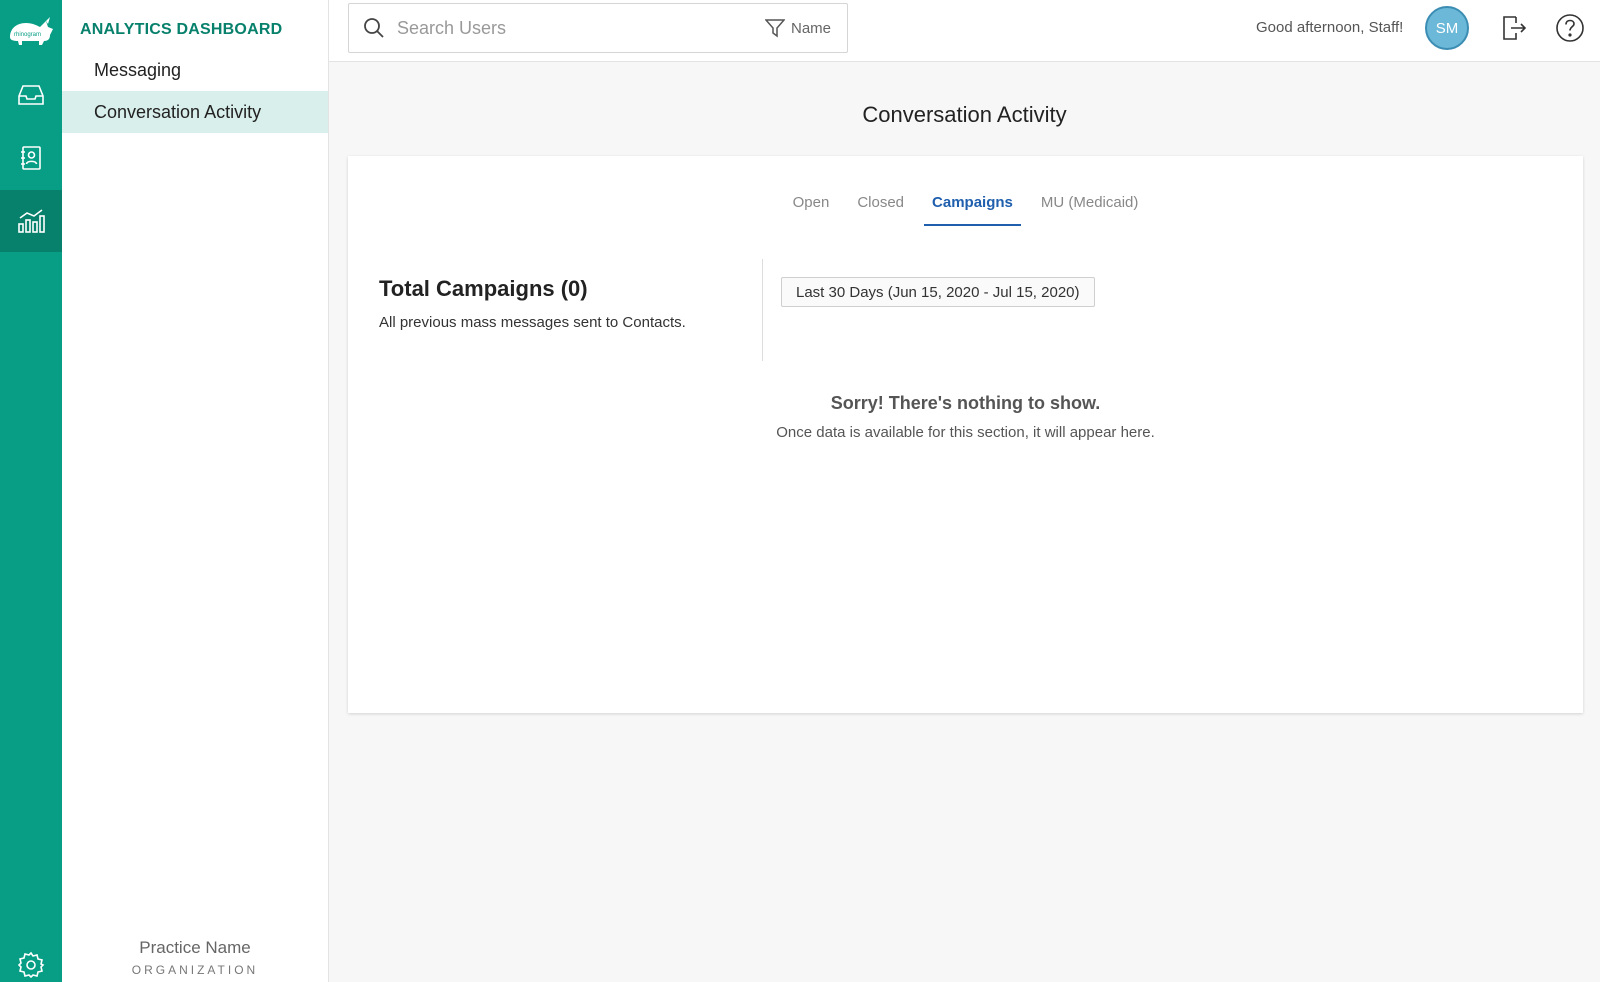 The height and width of the screenshot is (982, 1600). I want to click on search-input, so click(577, 28).